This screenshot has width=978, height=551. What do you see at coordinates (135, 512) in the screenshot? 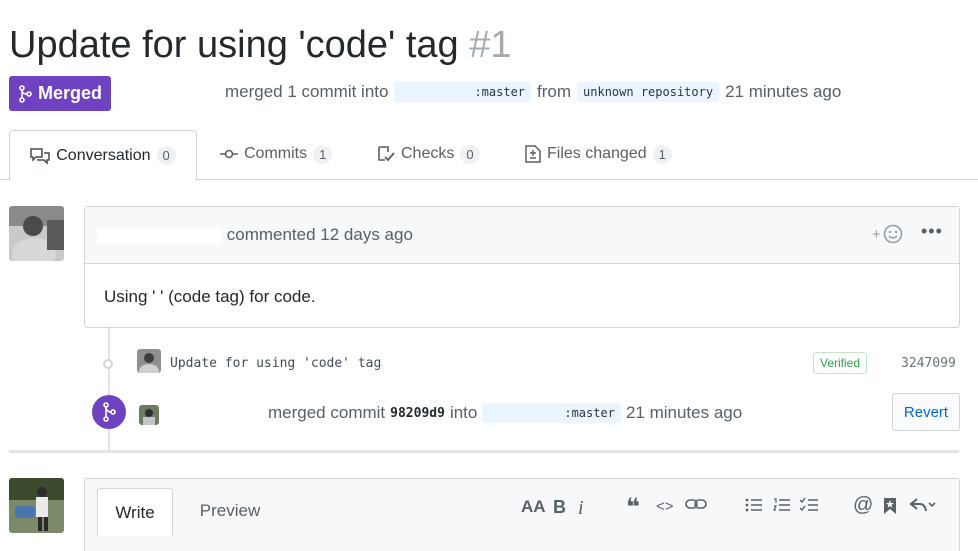
I see `tab-write: Write` at bounding box center [135, 512].